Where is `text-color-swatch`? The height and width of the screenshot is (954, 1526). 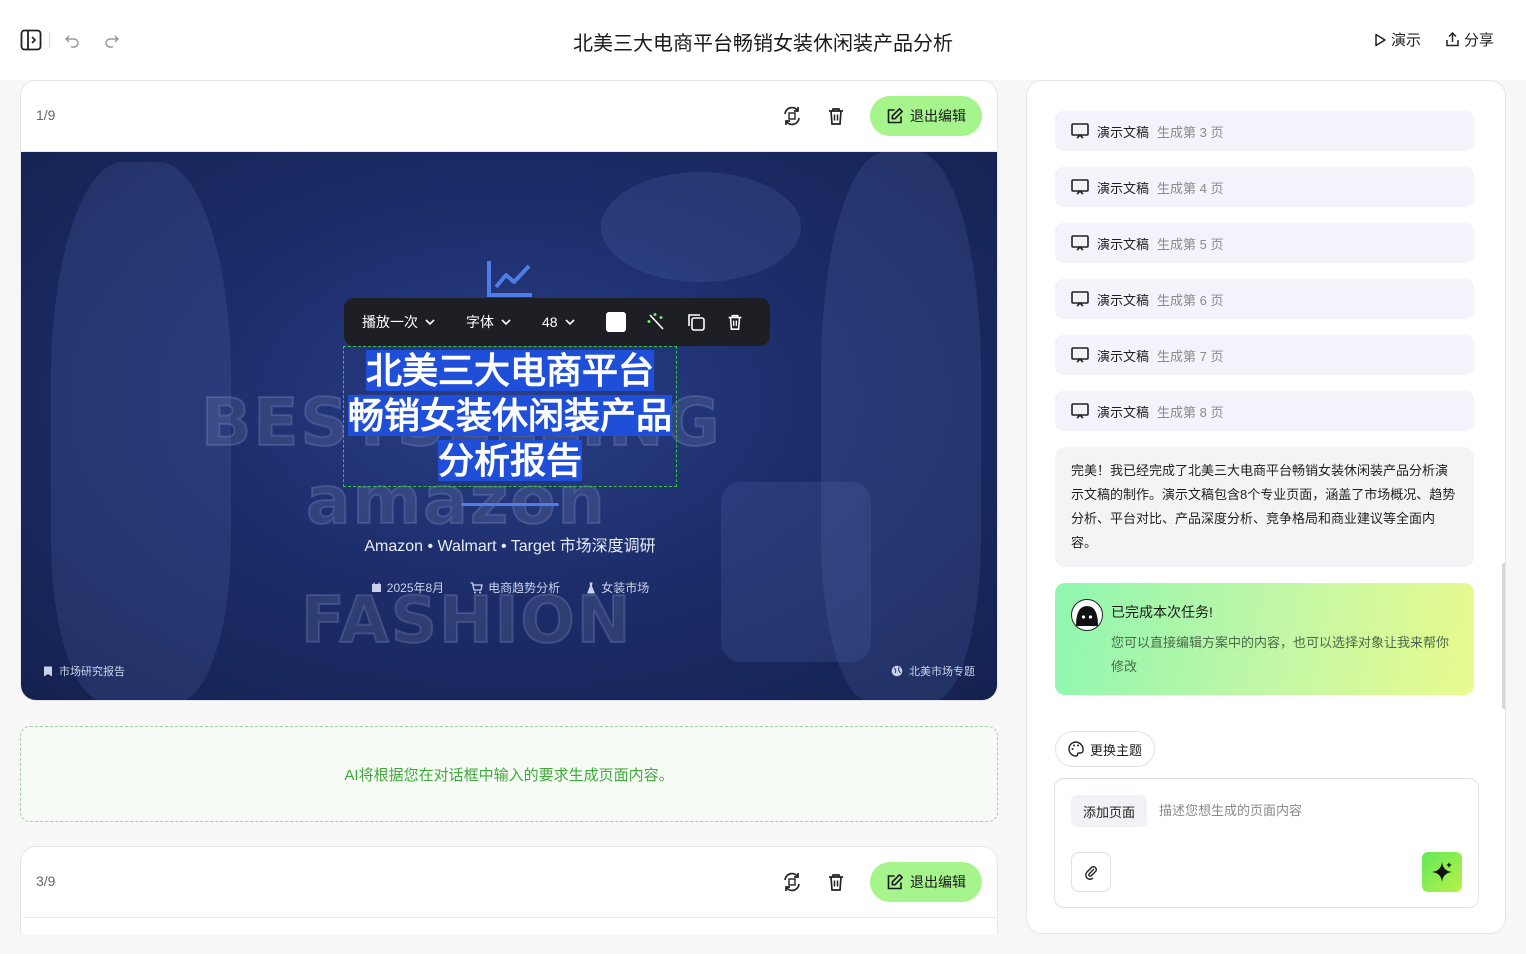
text-color-swatch is located at coordinates (615, 322).